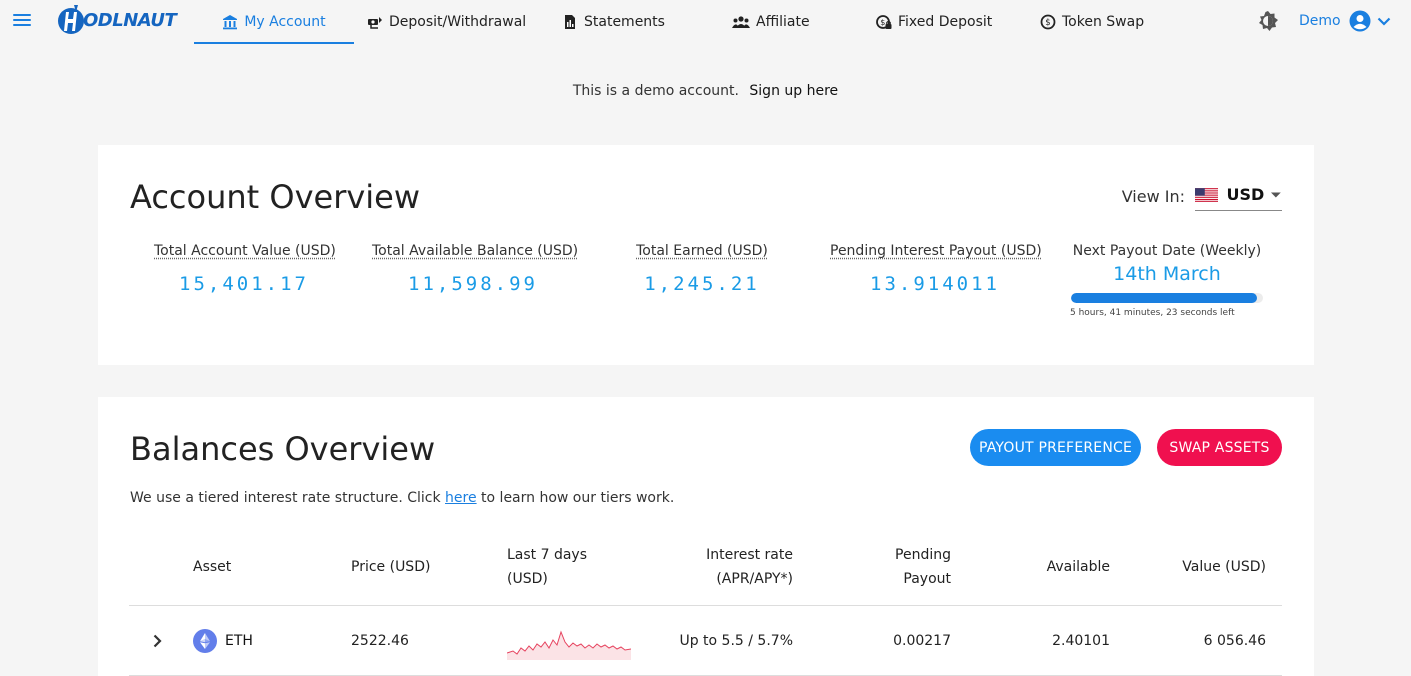 Image resolution: width=1411 pixels, height=676 pixels. I want to click on asset-symbol: ETH, so click(239, 641).